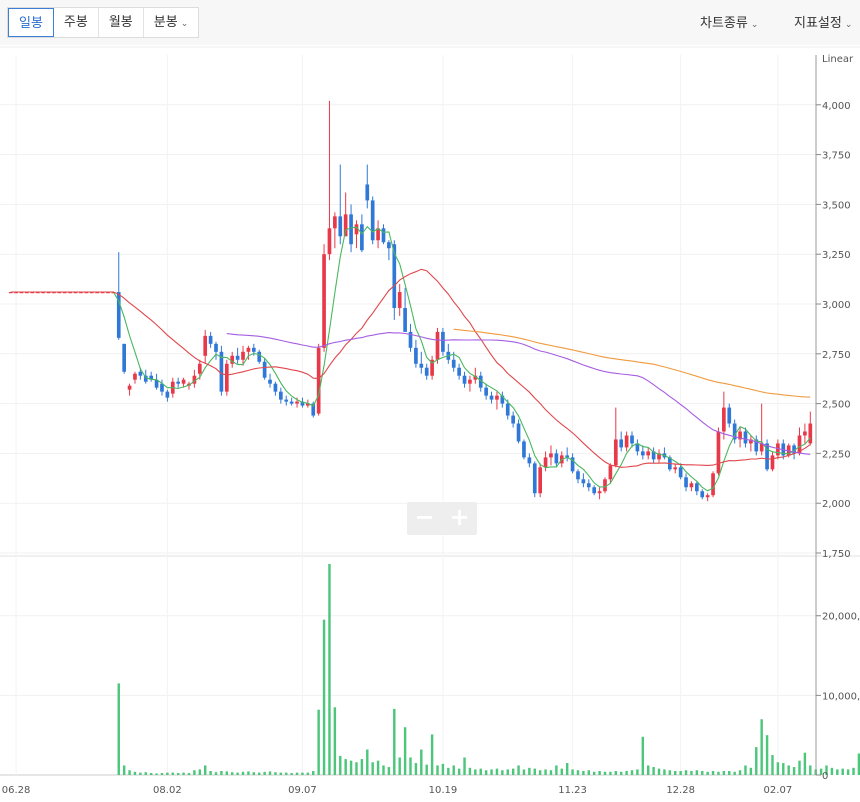 The image size is (860, 802). What do you see at coordinates (171, 22) in the screenshot?
I see `tab-minute: 분봉 ⌄` at bounding box center [171, 22].